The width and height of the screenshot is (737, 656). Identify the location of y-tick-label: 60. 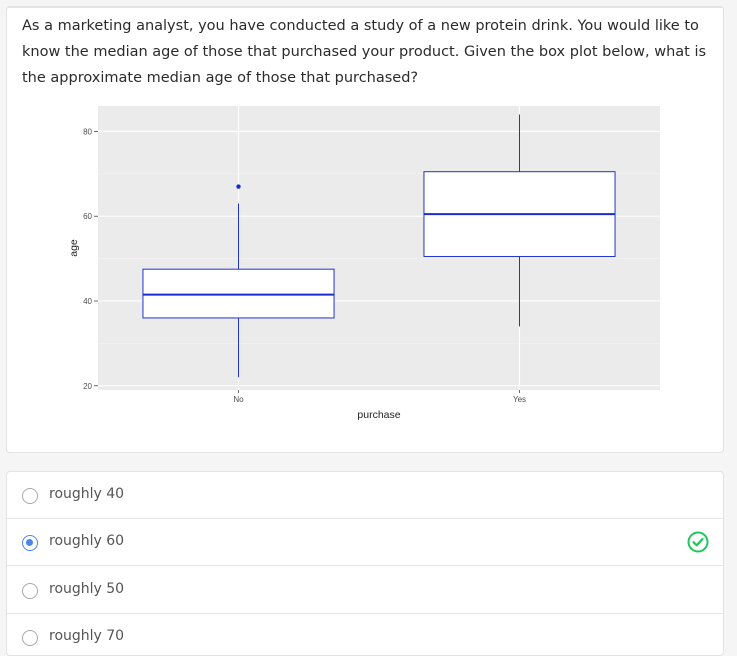
(87, 216).